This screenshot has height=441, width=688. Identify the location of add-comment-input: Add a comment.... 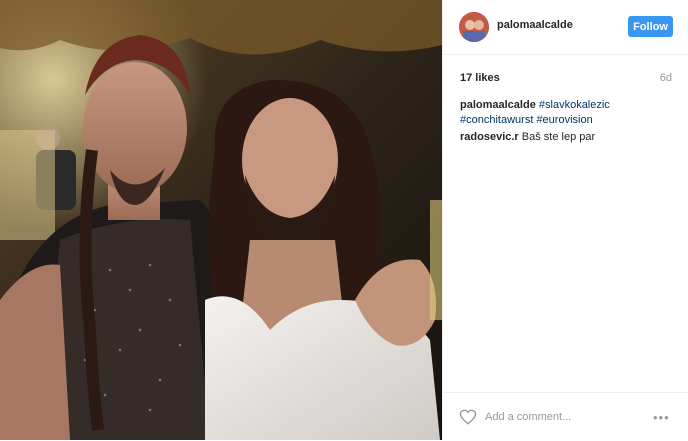
(528, 417).